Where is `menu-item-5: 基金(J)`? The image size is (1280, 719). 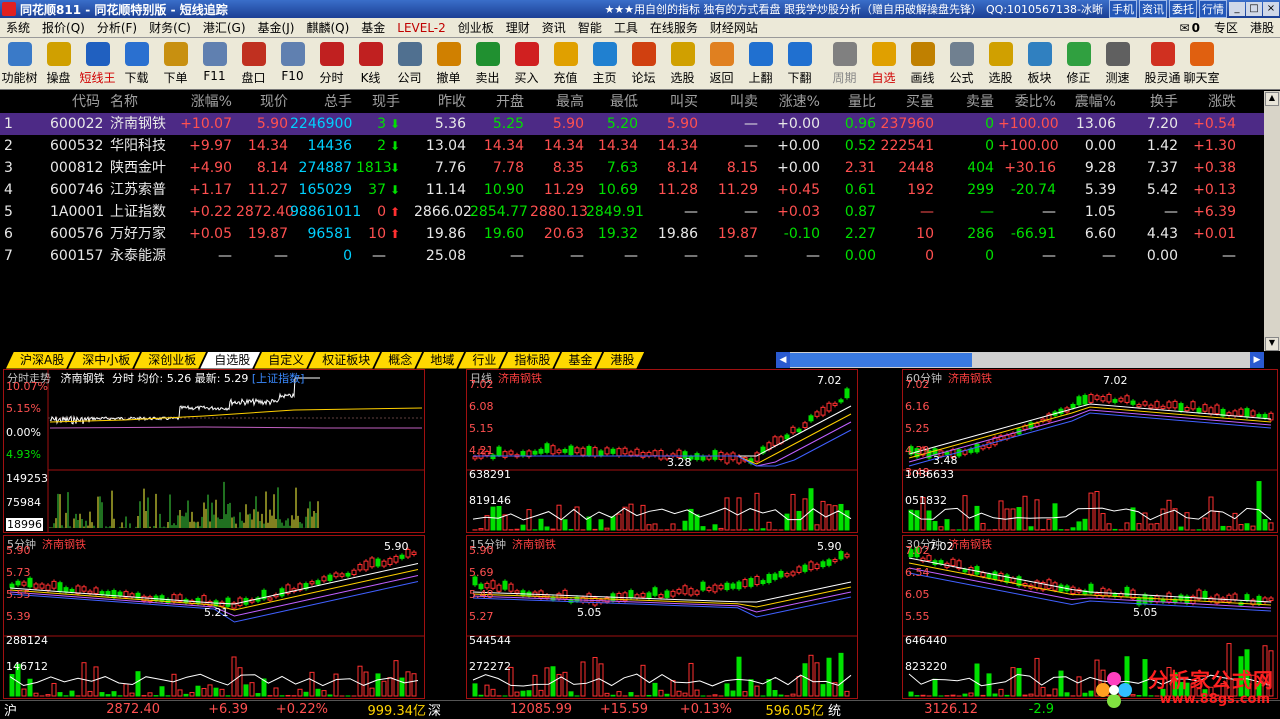 menu-item-5: 基金(J) is located at coordinates (276, 27).